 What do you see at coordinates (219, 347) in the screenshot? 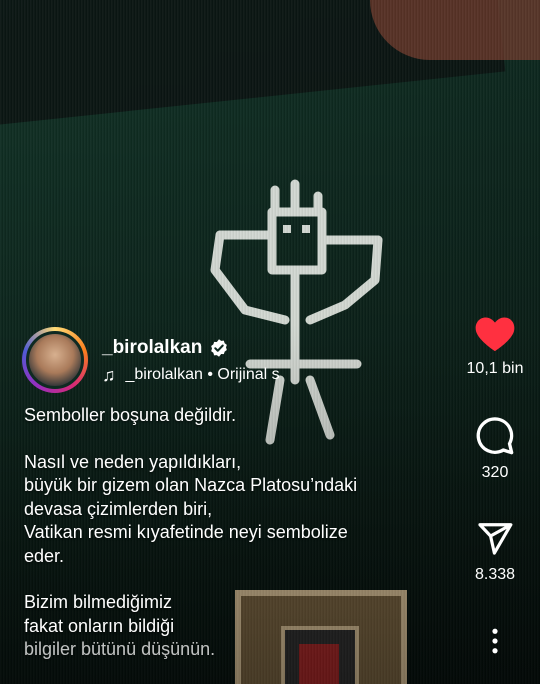
I see `verified-badge-icon` at bounding box center [219, 347].